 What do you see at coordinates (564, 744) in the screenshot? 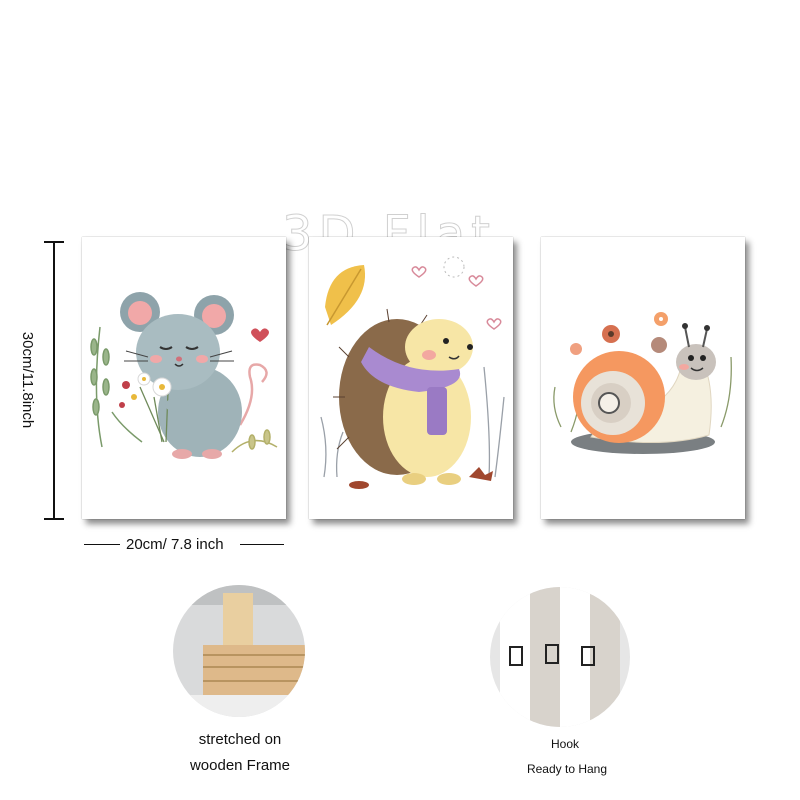
I see `hook-caption-line1: Hook` at bounding box center [564, 744].